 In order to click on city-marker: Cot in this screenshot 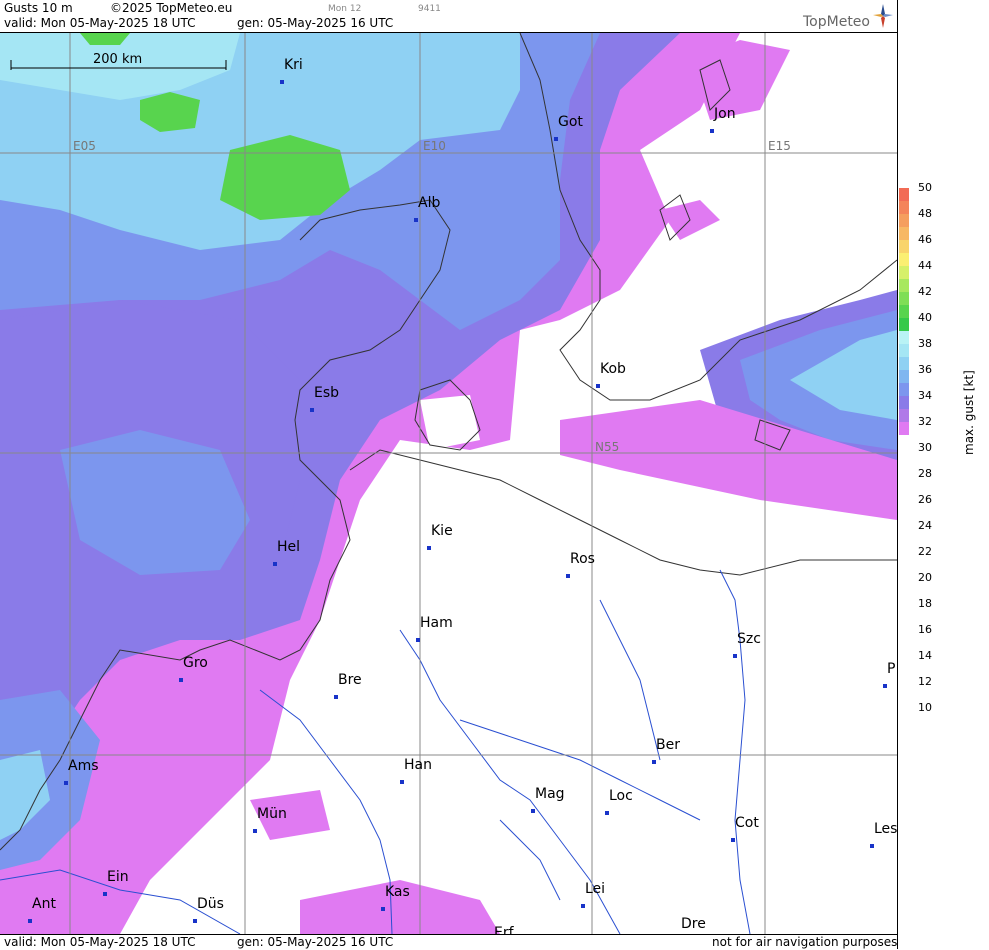, I will do `click(745, 830)`.